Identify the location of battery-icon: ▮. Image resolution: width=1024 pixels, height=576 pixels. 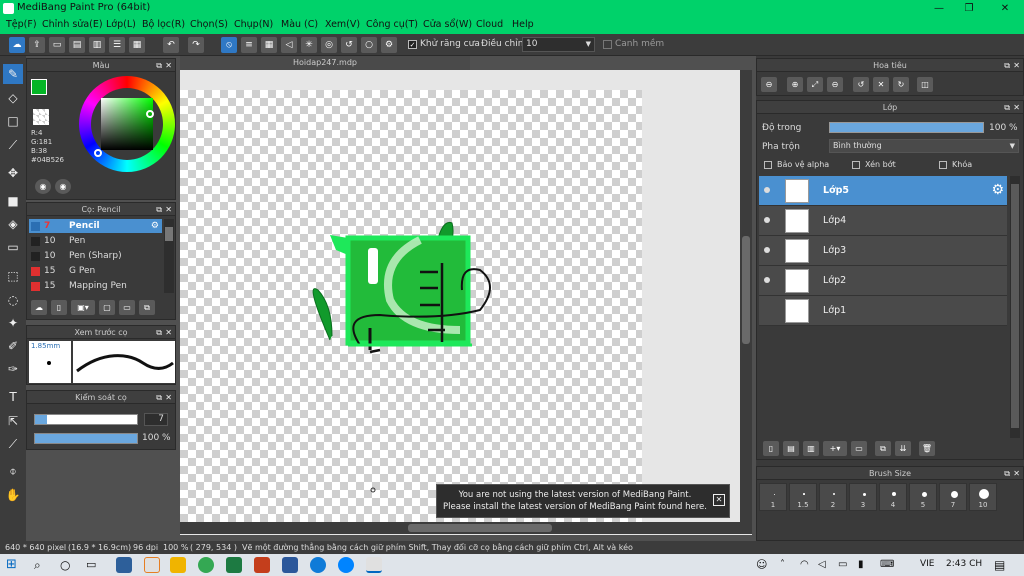
(866, 565).